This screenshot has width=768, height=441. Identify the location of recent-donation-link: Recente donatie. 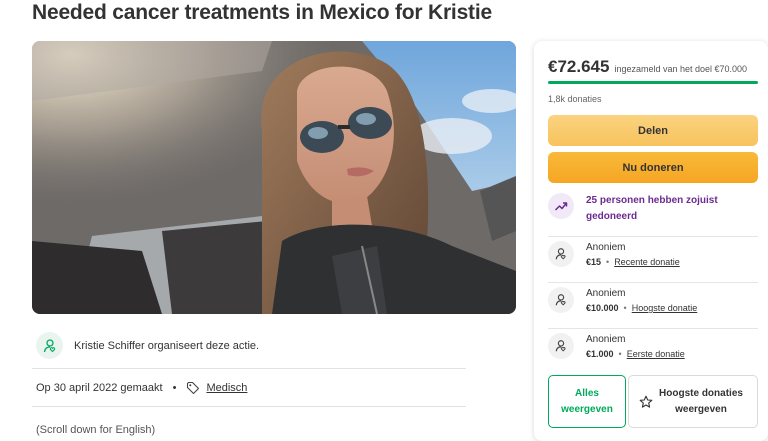
(647, 262).